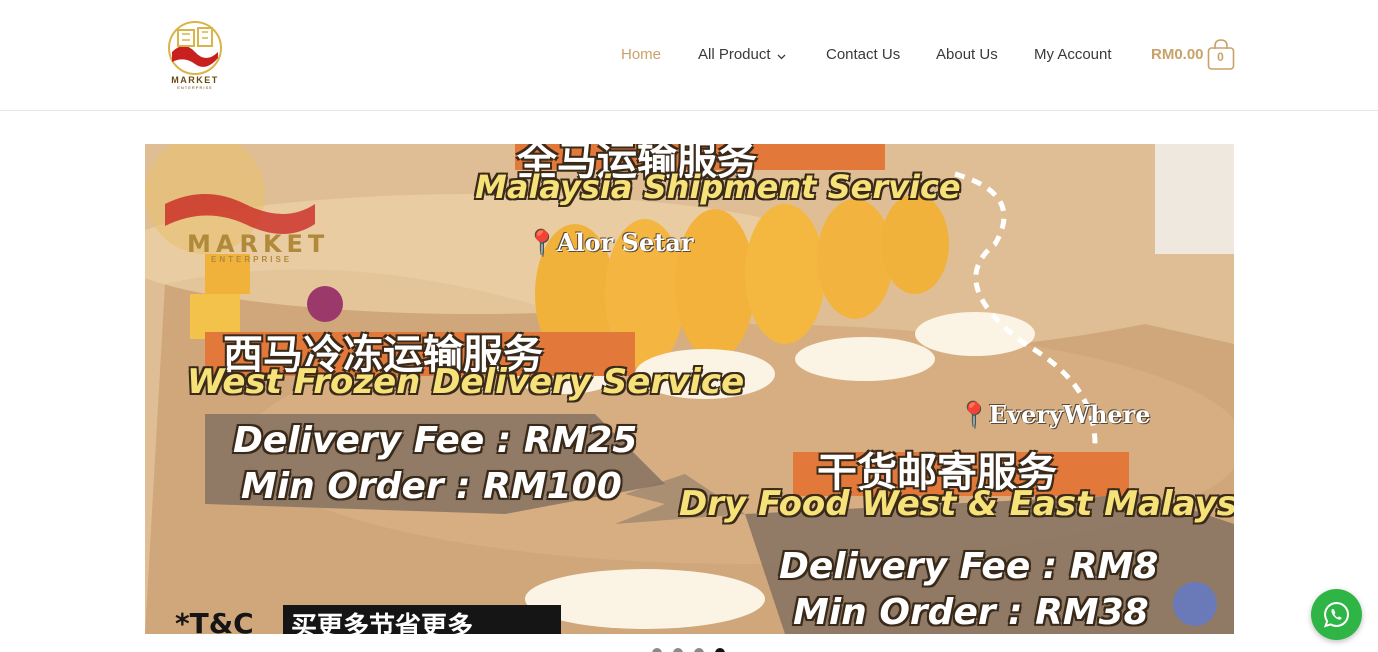 Image resolution: width=1378 pixels, height=652 pixels. Describe the element at coordinates (195, 80) in the screenshot. I see `logo-text: MARKET` at that location.